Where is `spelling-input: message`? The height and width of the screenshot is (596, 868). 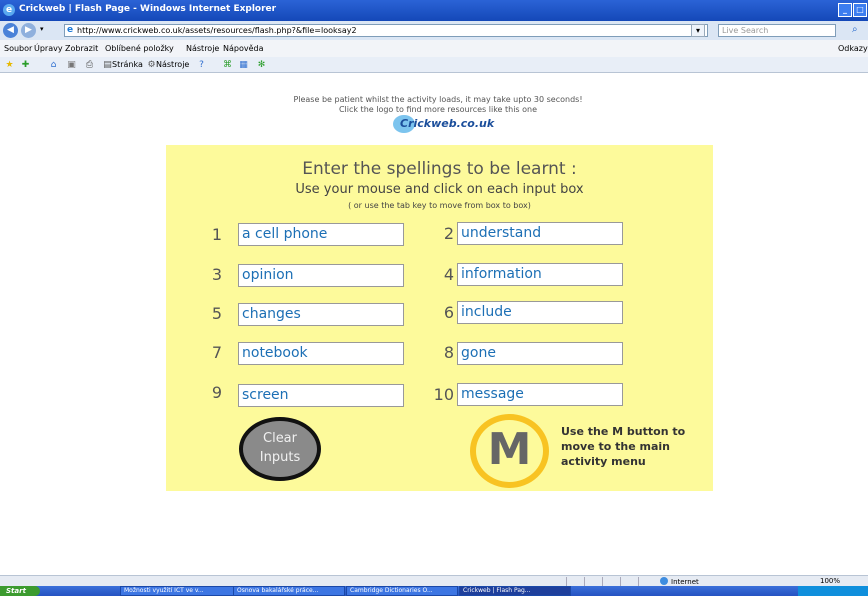 spelling-input: message is located at coordinates (540, 394).